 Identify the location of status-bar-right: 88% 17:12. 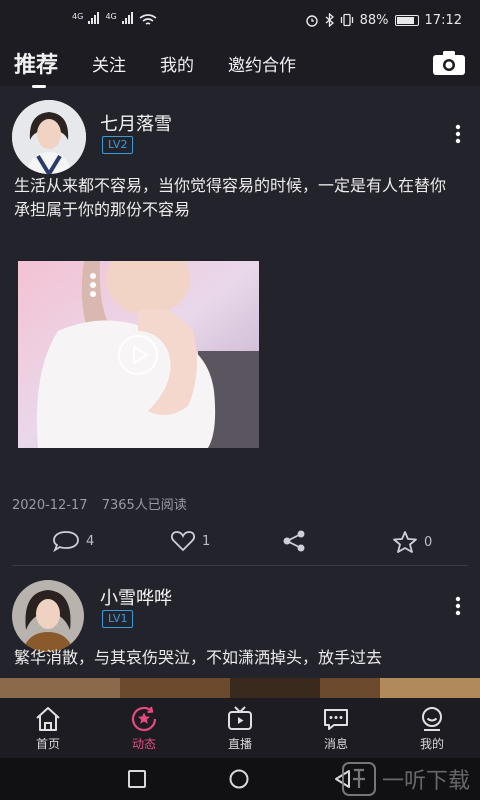
(383, 20).